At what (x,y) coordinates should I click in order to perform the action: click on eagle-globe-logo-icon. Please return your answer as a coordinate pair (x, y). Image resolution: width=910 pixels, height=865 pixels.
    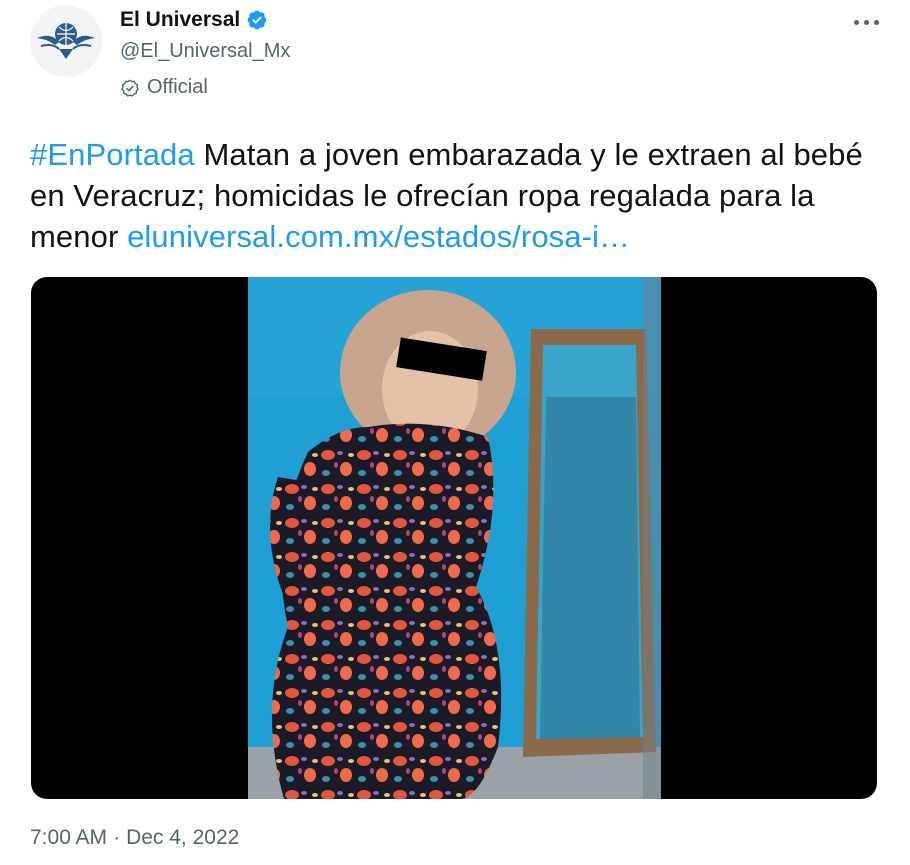
    Looking at the image, I should click on (66, 41).